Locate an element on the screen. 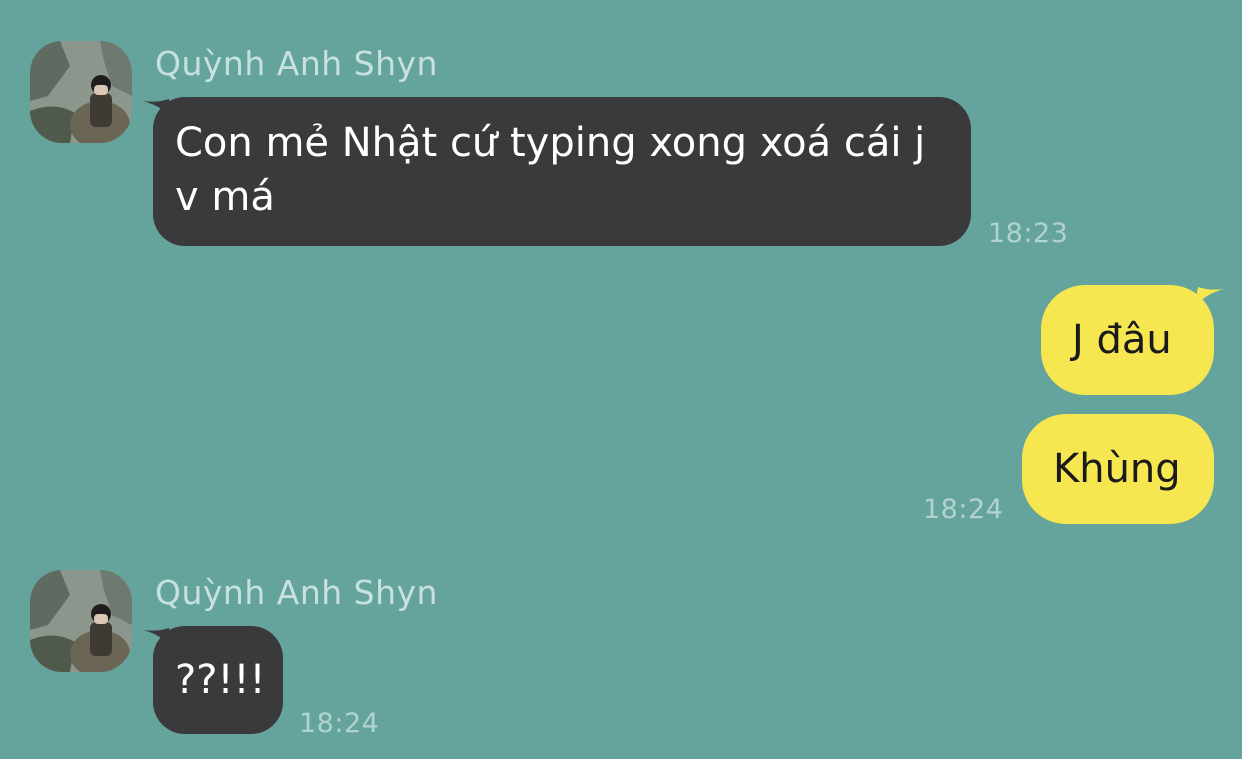 The height and width of the screenshot is (759, 1242). message-bubble: ??!!! is located at coordinates (218, 680).